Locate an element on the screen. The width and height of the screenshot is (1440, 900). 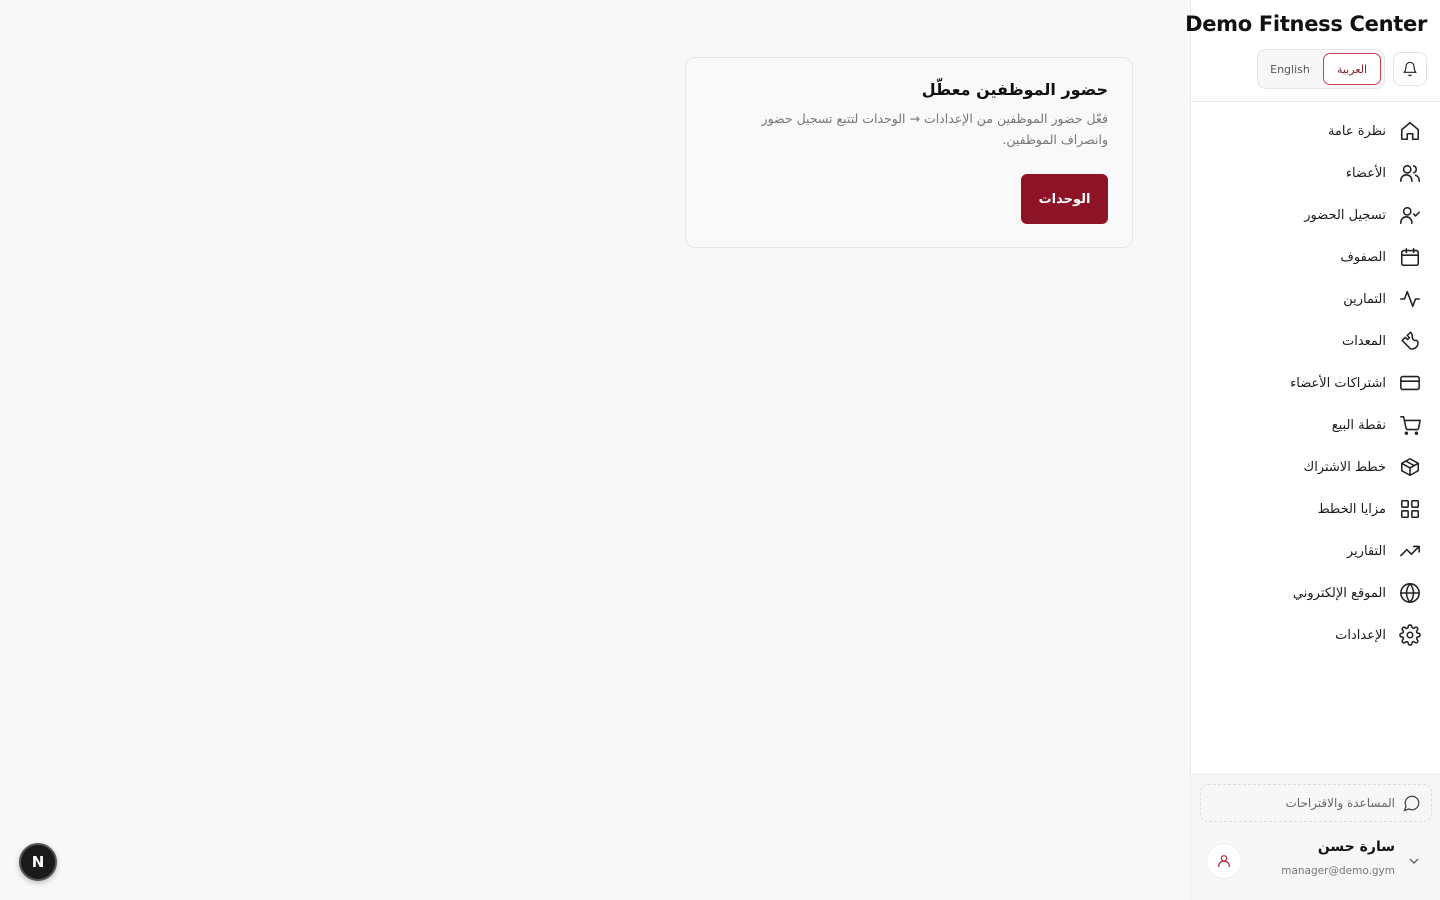
avatar is located at coordinates (1224, 861).